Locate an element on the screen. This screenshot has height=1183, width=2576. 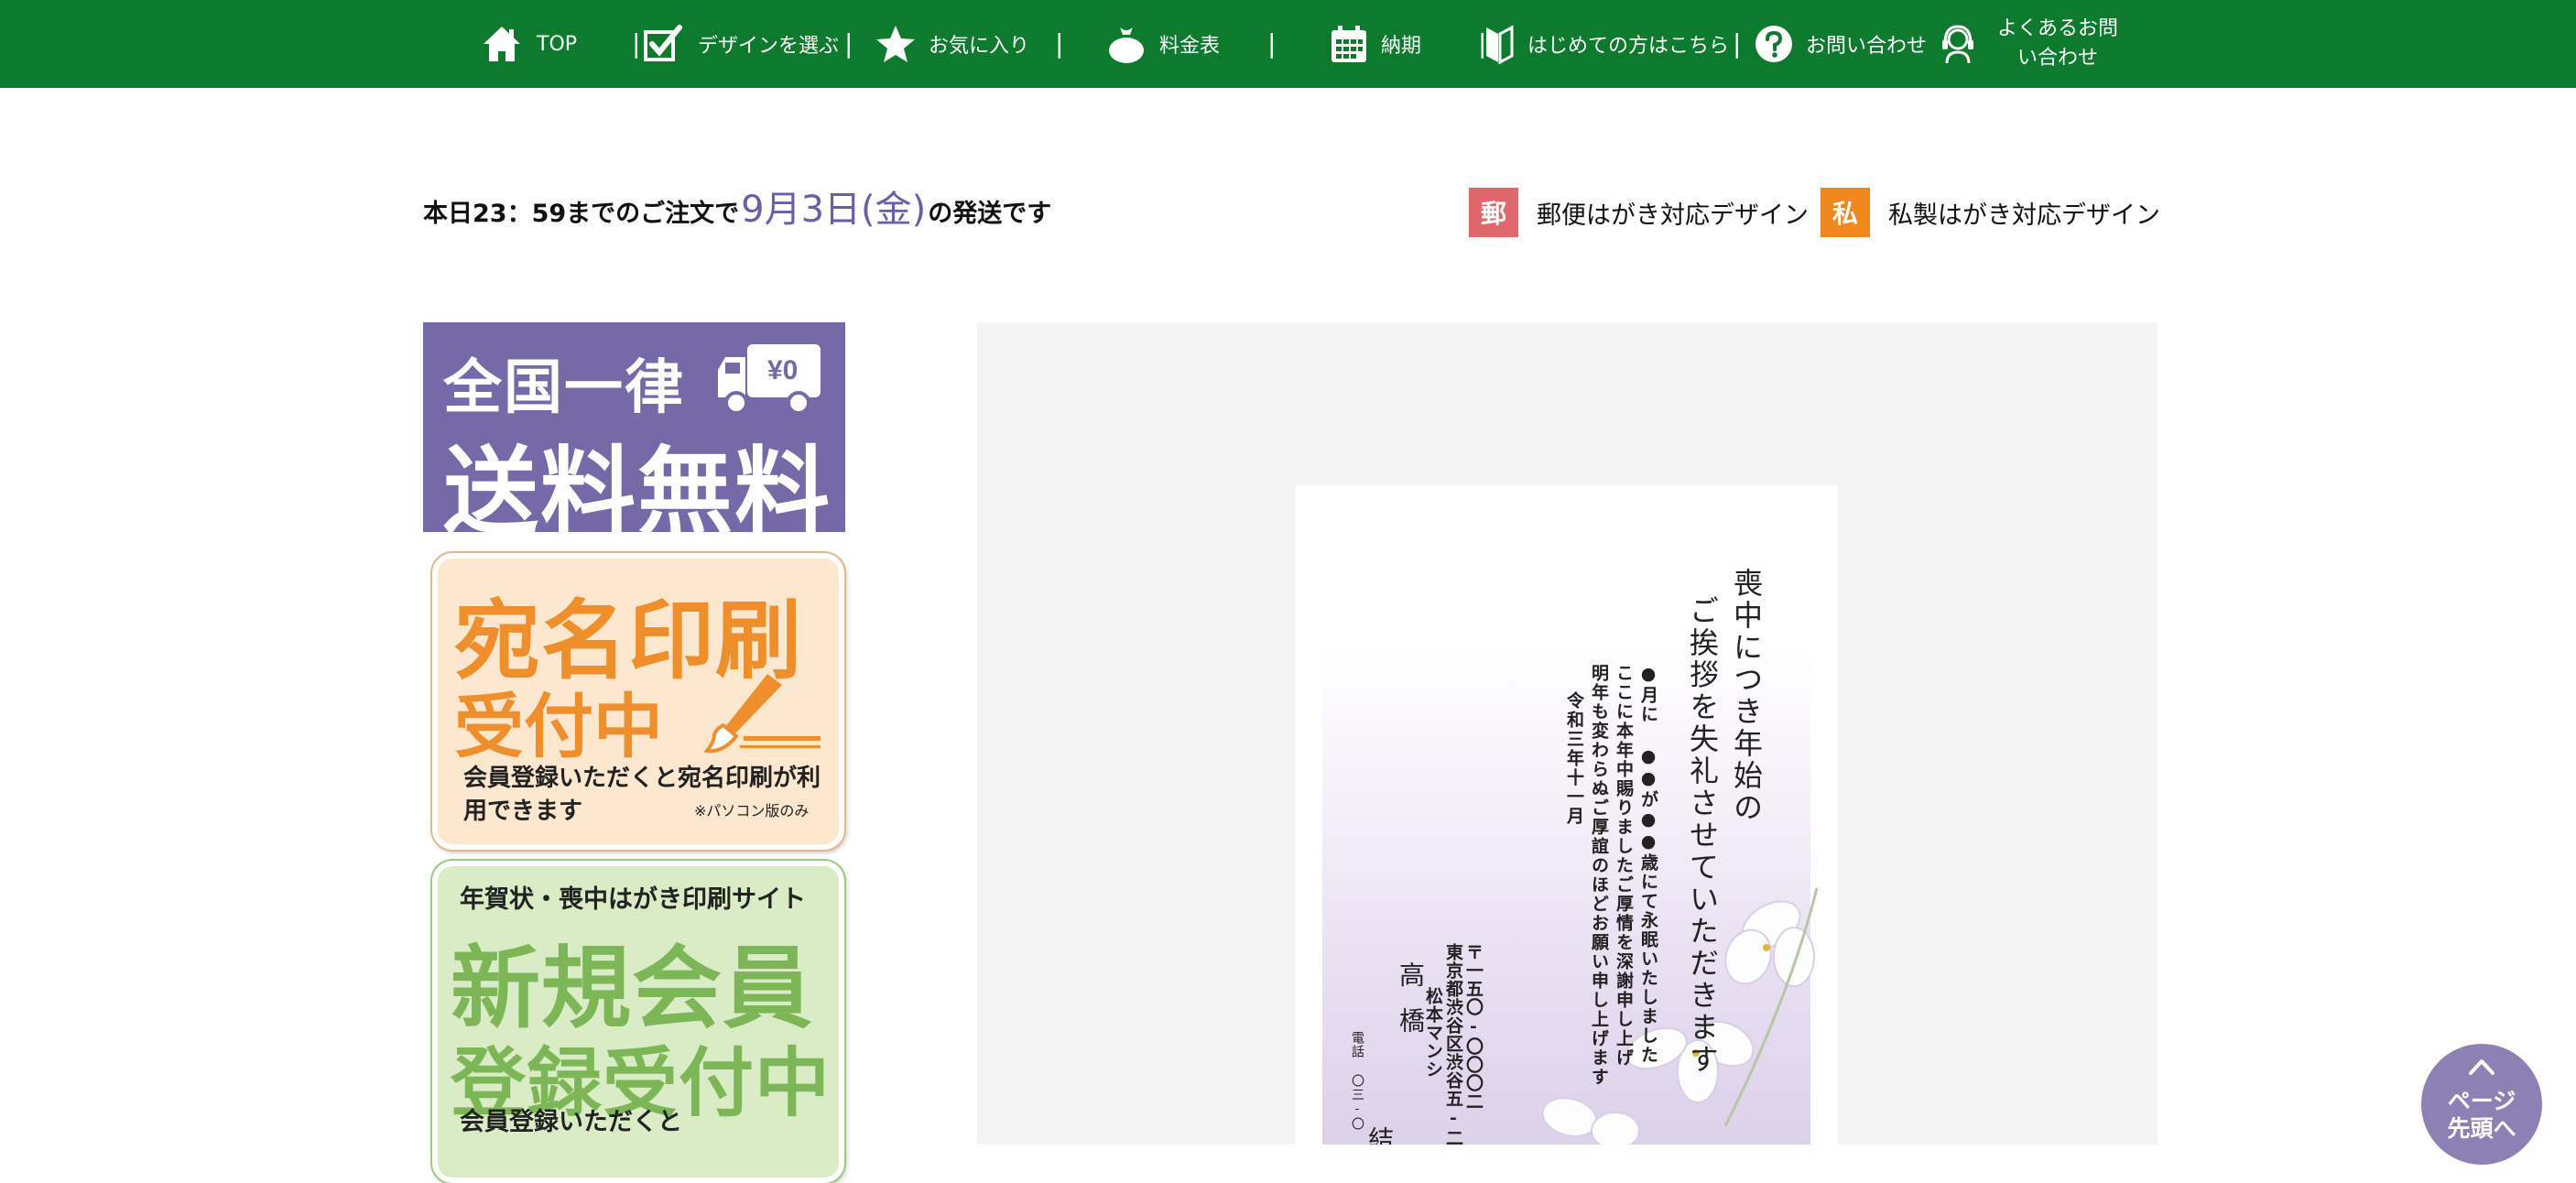
nav-item-choose-design: デザインを選ぶ is located at coordinates (741, 44).